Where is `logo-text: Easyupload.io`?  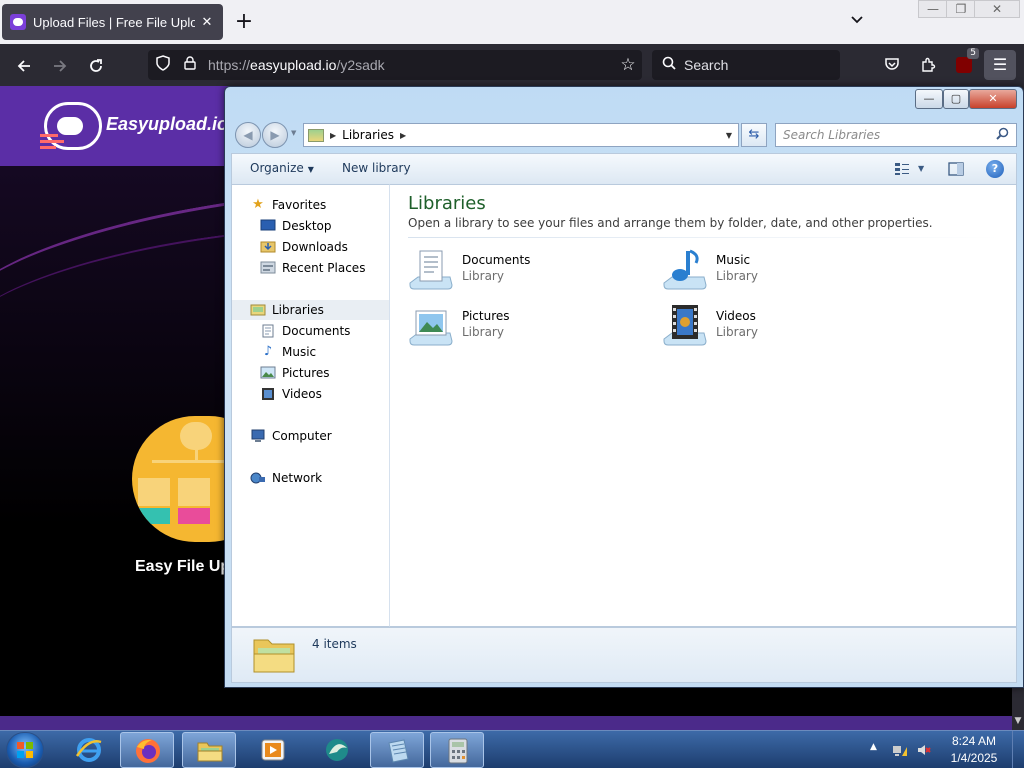
logo-text: Easyupload.io is located at coordinates (167, 124).